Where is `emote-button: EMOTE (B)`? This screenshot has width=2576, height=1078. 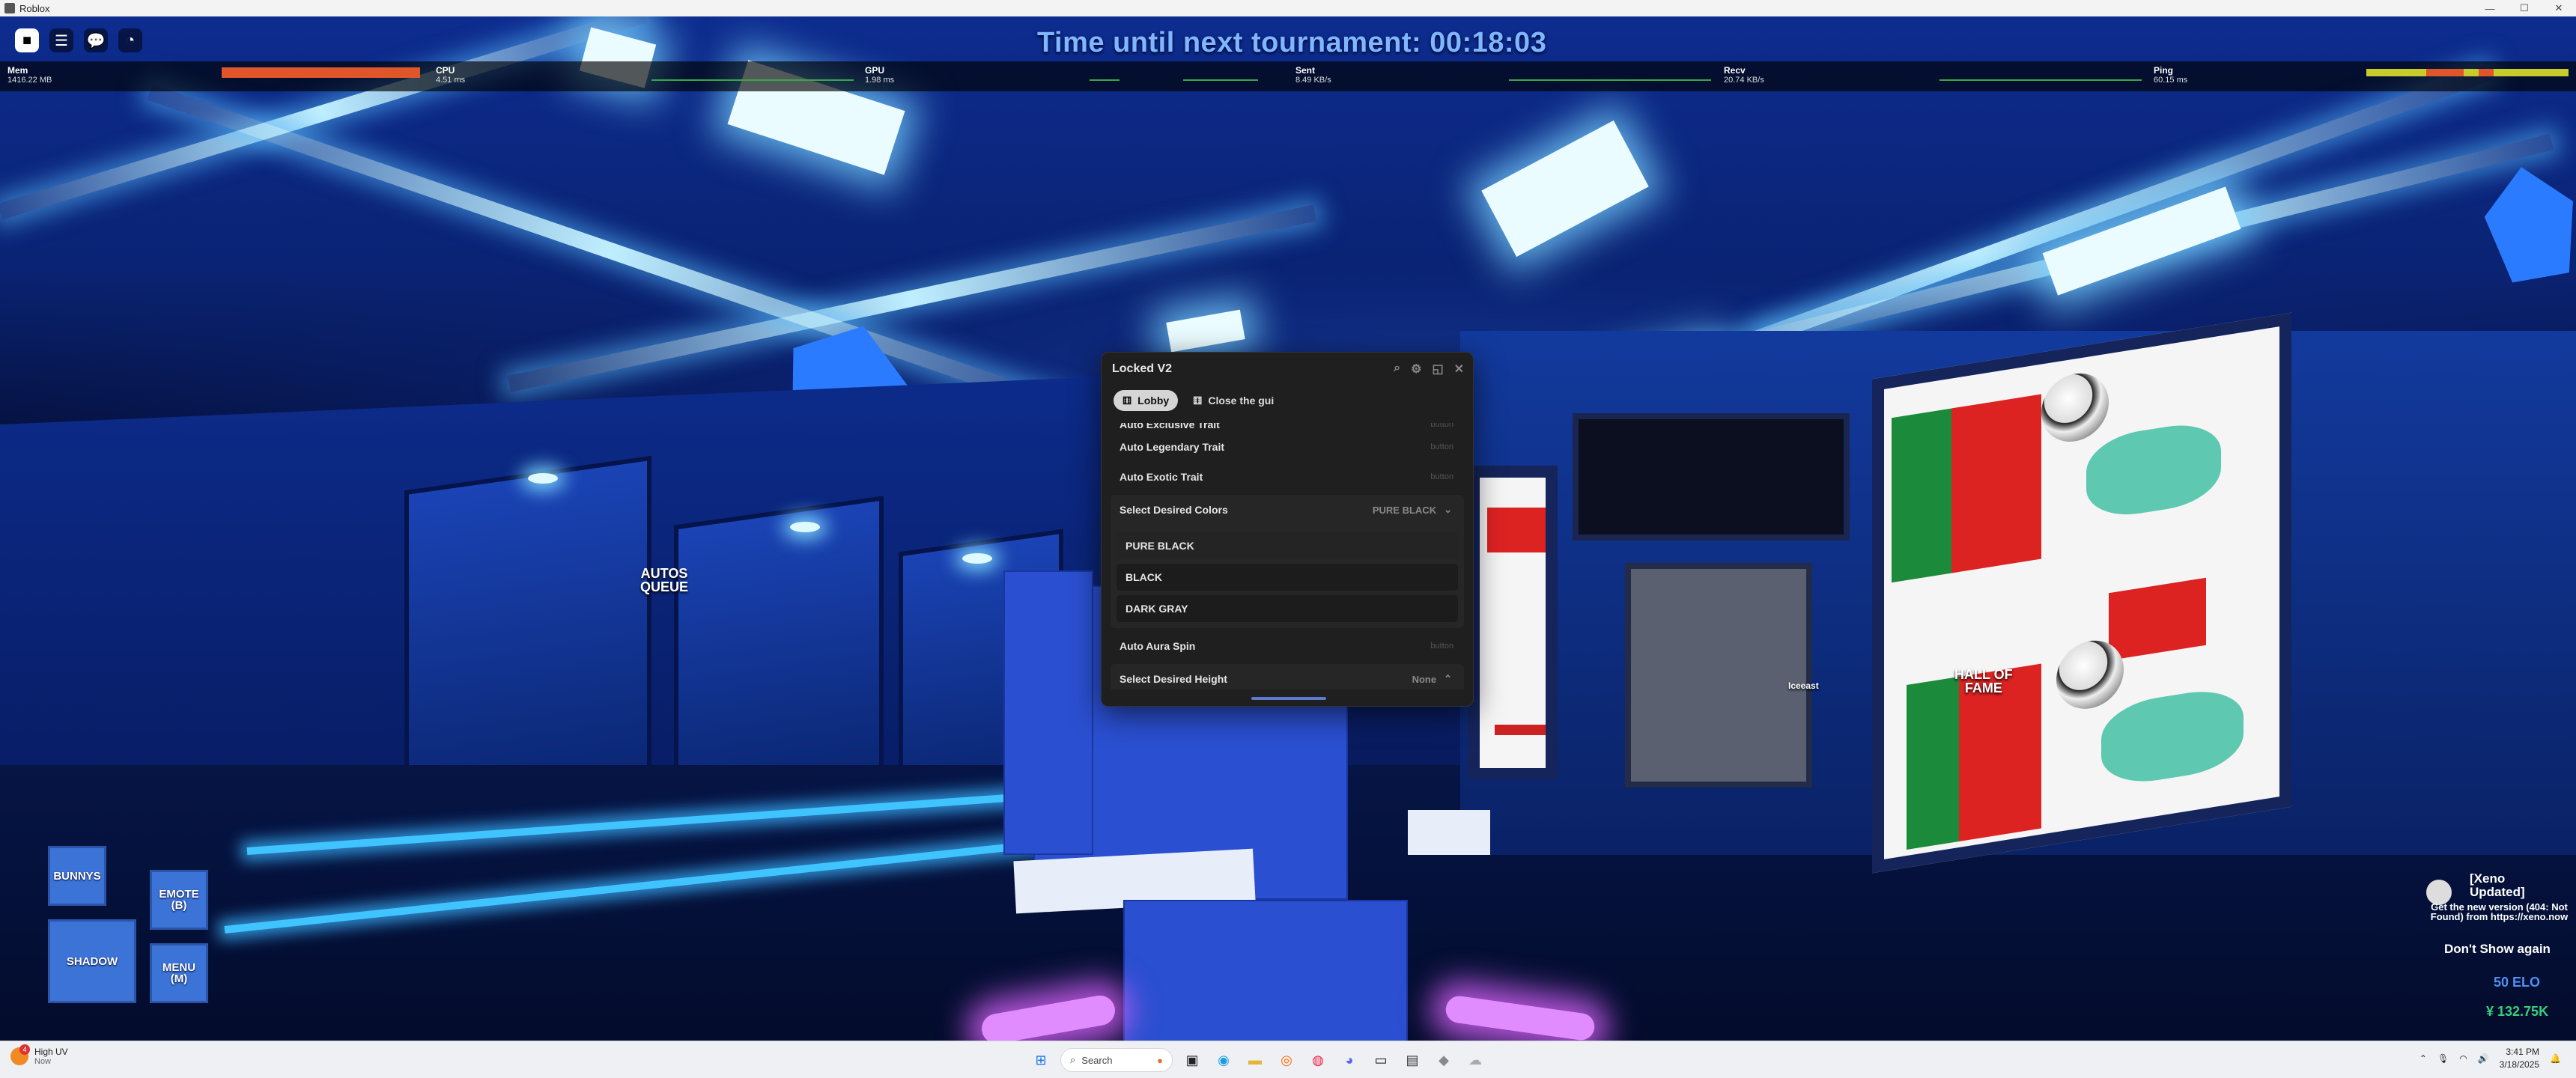 emote-button: EMOTE (B) is located at coordinates (179, 900).